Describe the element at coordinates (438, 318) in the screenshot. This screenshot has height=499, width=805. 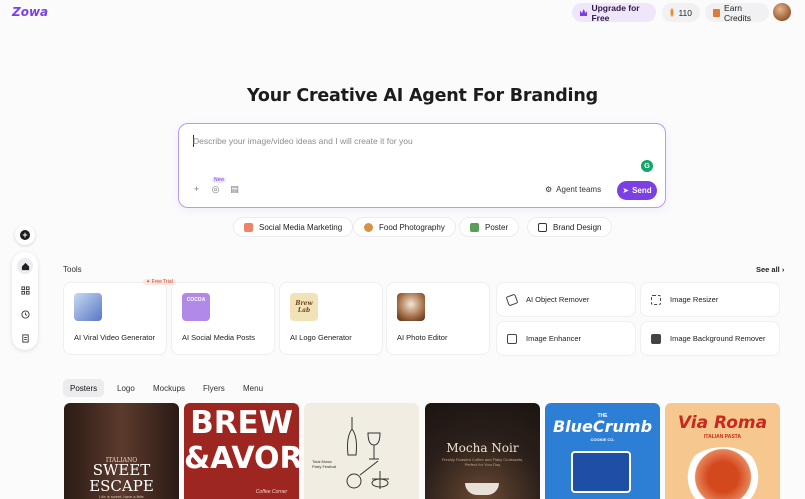
I see `tool-ai-photo-editor: AI Photo Editor` at that location.